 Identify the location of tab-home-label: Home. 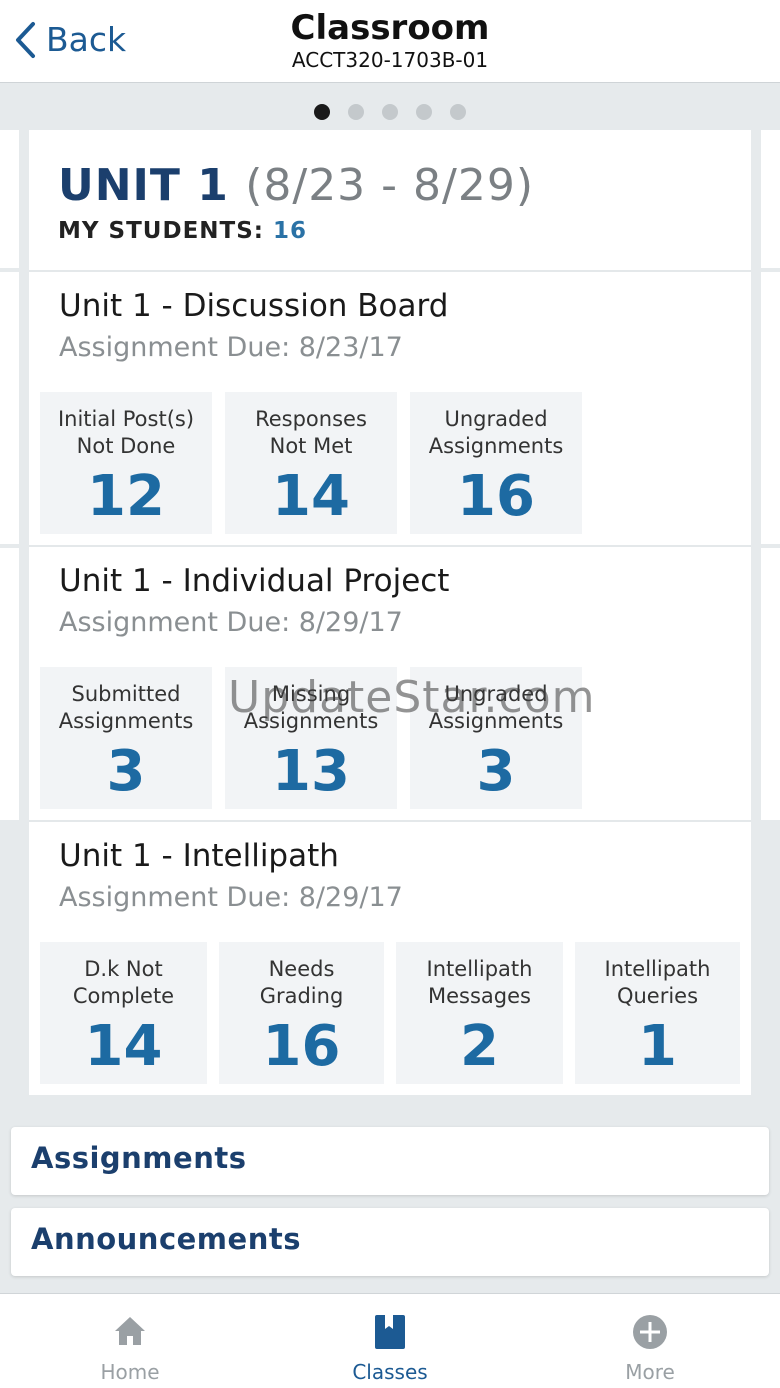
(130, 1372).